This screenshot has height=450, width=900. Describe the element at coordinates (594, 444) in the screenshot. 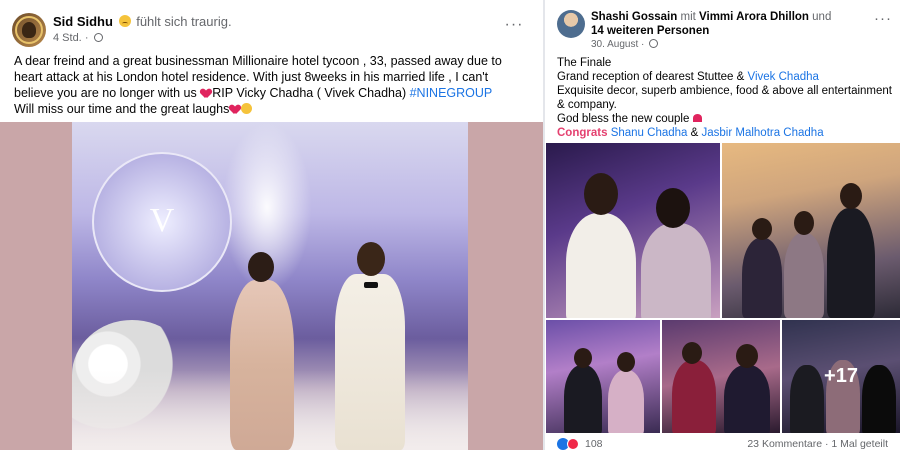

I see `reaction-count: 108` at that location.